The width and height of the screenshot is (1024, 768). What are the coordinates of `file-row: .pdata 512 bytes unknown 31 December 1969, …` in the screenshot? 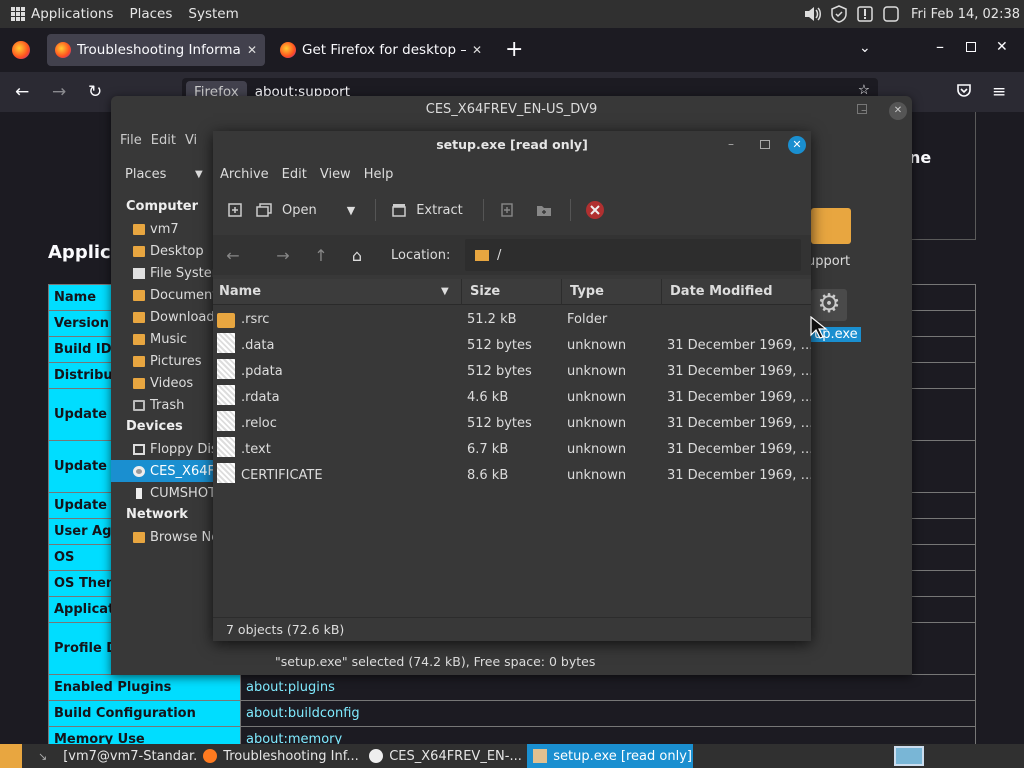 It's located at (512, 372).